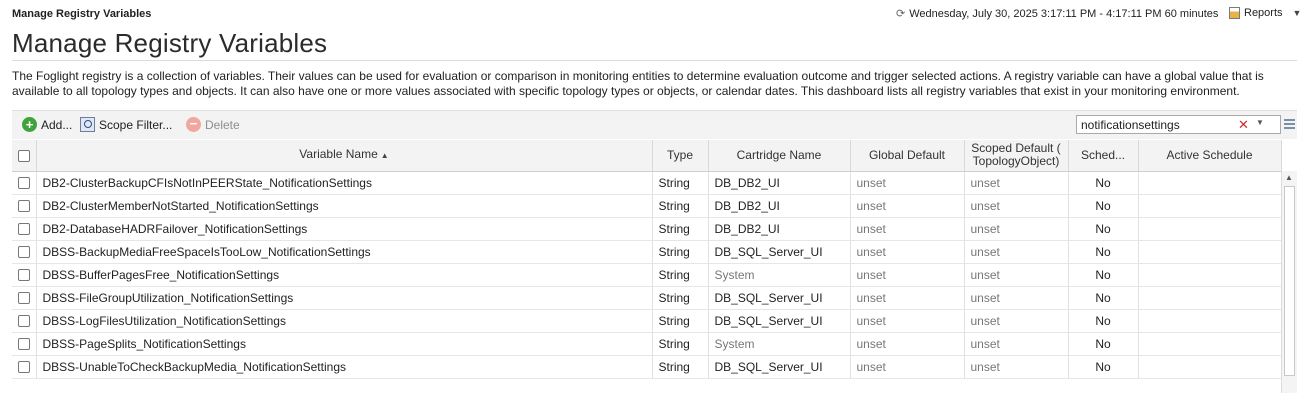  What do you see at coordinates (87, 124) in the screenshot?
I see `scope-filter-icon` at bounding box center [87, 124].